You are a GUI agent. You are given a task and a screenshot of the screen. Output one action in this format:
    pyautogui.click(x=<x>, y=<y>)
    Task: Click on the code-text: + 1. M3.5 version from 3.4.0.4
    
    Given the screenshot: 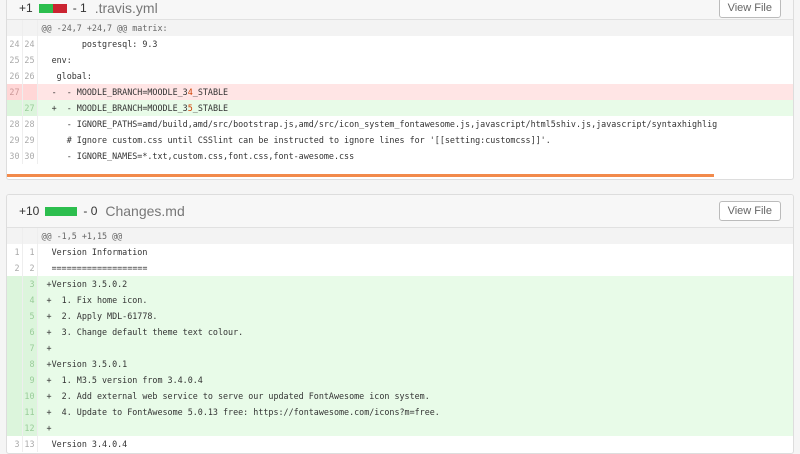 What is the action you would take?
    pyautogui.click(x=122, y=380)
    